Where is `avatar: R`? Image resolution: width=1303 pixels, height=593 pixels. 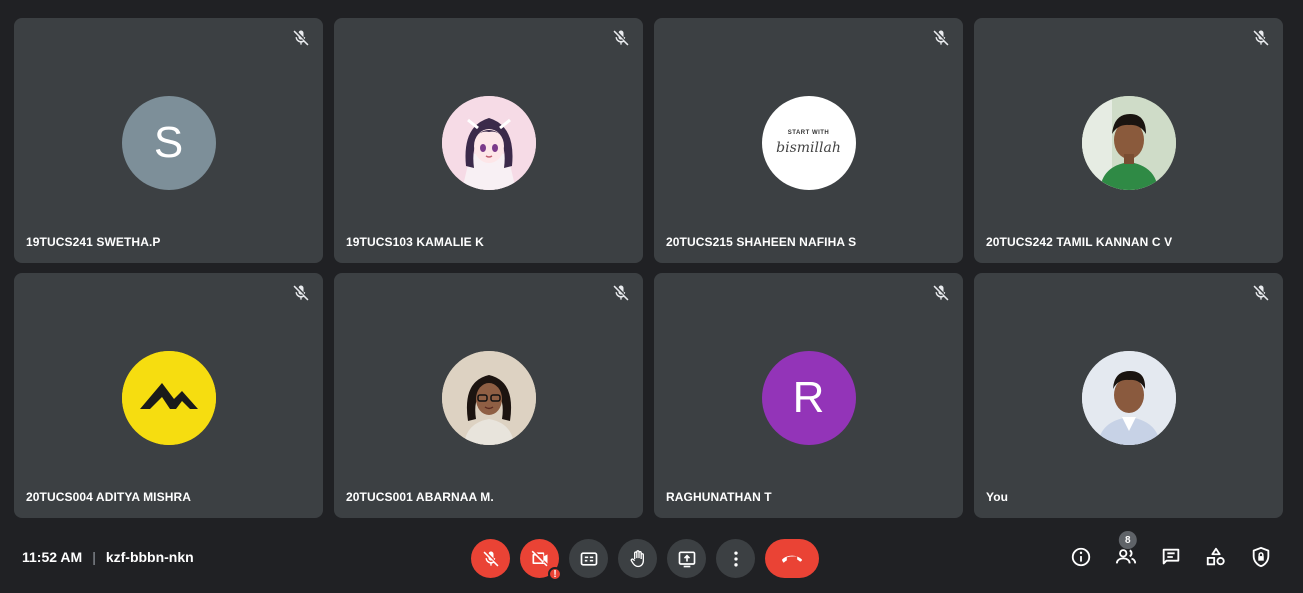 avatar: R is located at coordinates (808, 398).